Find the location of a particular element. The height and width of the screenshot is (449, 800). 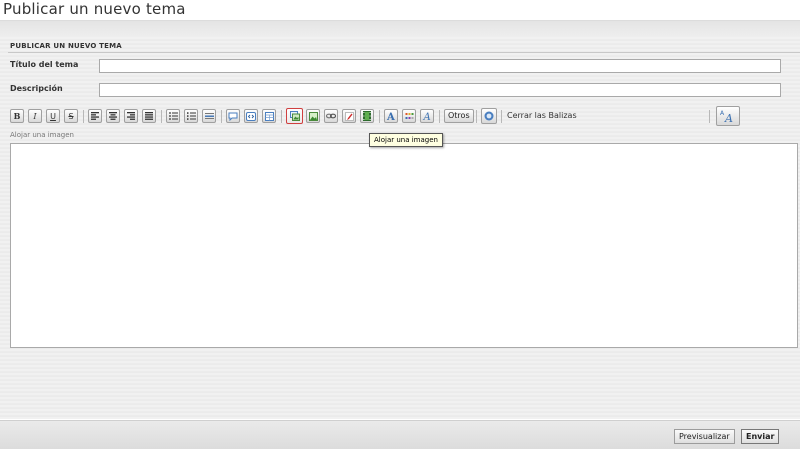

justify-icon is located at coordinates (149, 116).